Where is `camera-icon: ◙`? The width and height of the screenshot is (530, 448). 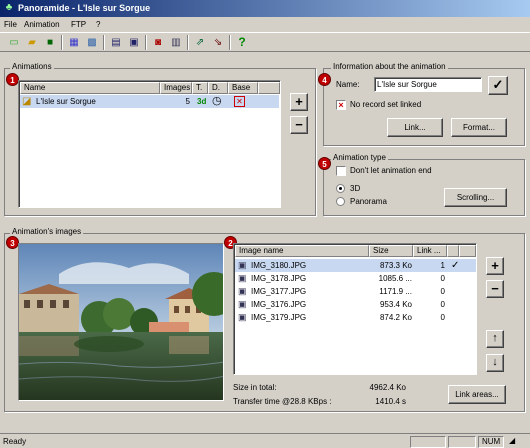
camera-icon: ◙ is located at coordinates (158, 42).